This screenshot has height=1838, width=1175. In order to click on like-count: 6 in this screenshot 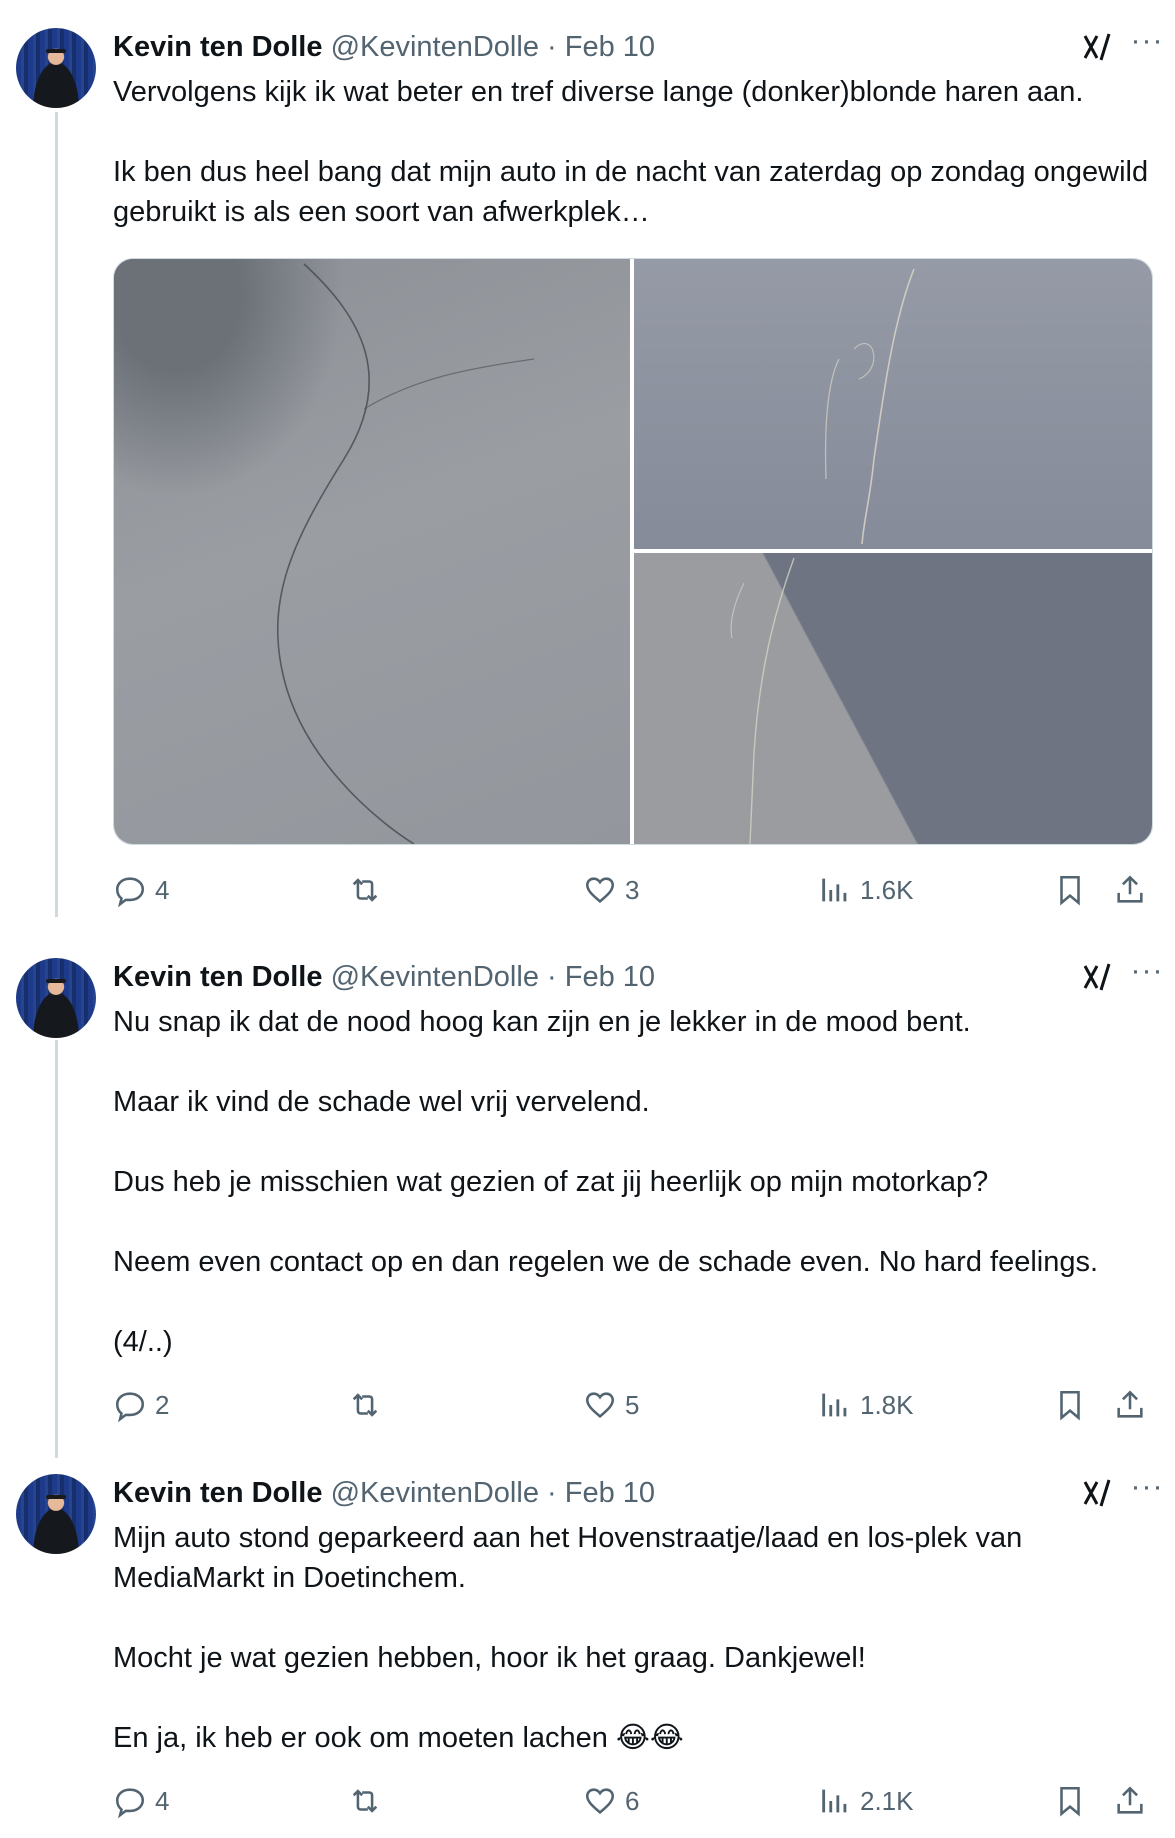, I will do `click(632, 1800)`.